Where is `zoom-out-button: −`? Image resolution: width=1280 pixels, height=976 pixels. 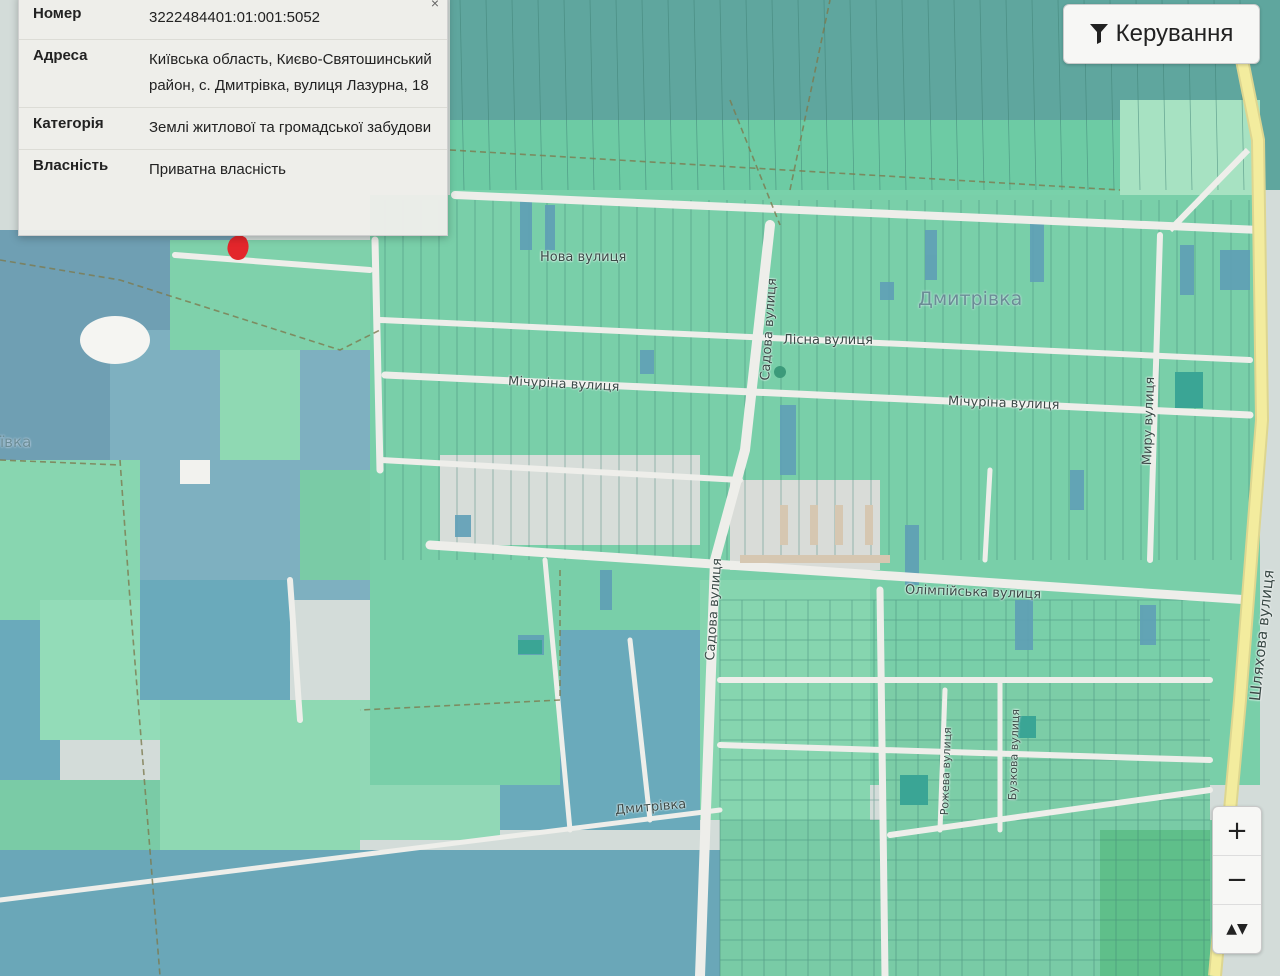
zoom-out-button: − is located at coordinates (1237, 880).